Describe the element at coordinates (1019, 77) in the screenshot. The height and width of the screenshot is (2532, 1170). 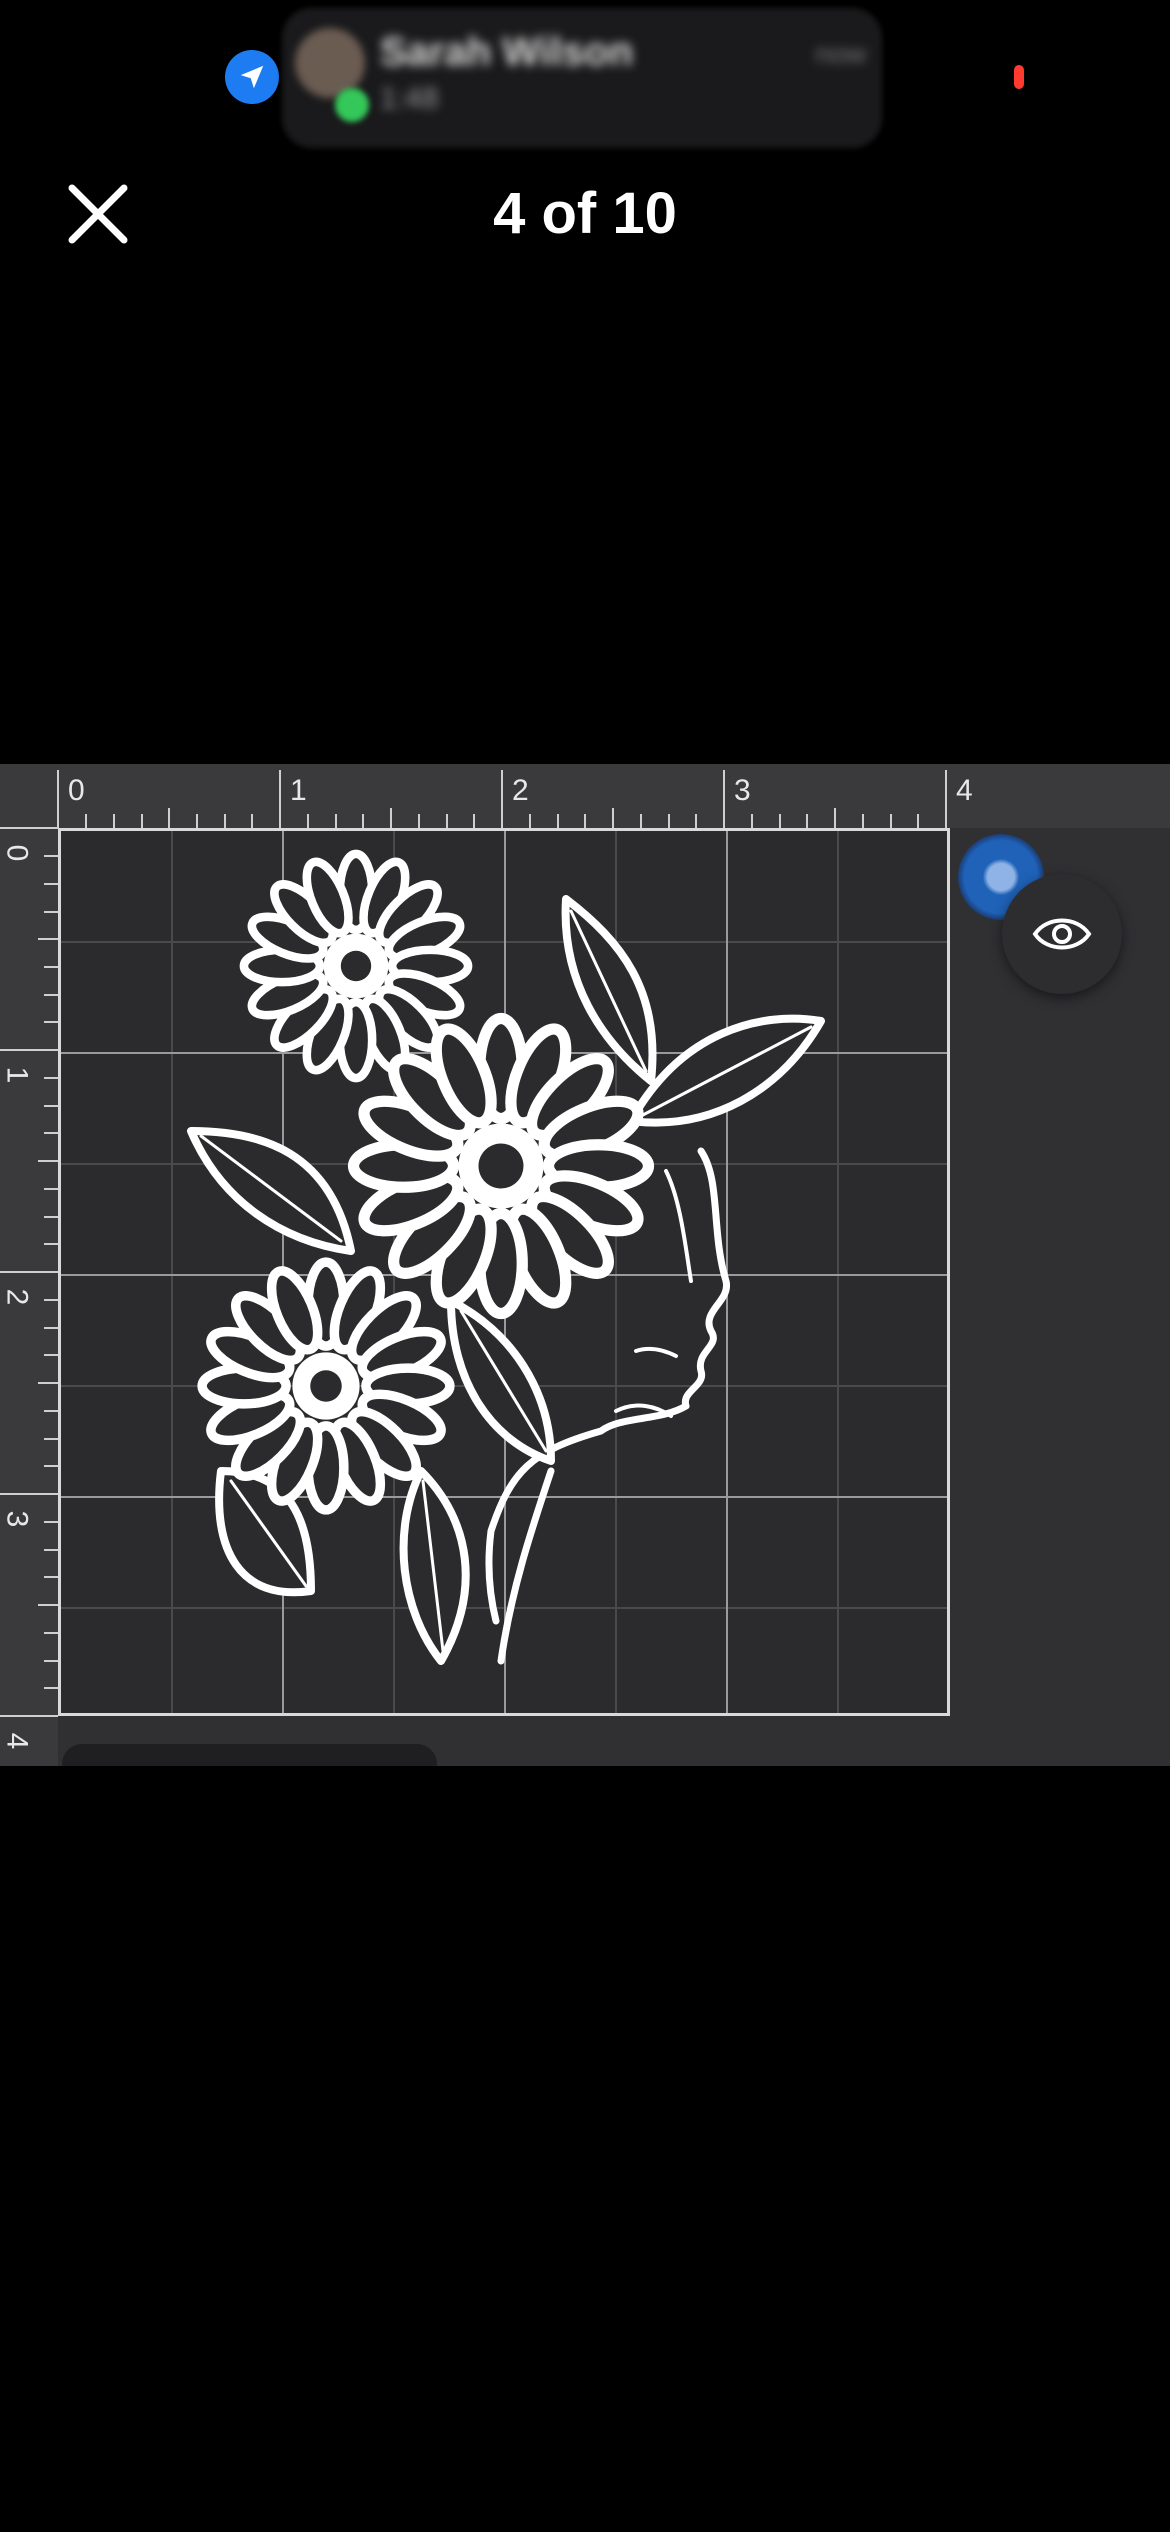
I see `recording-indicator` at that location.